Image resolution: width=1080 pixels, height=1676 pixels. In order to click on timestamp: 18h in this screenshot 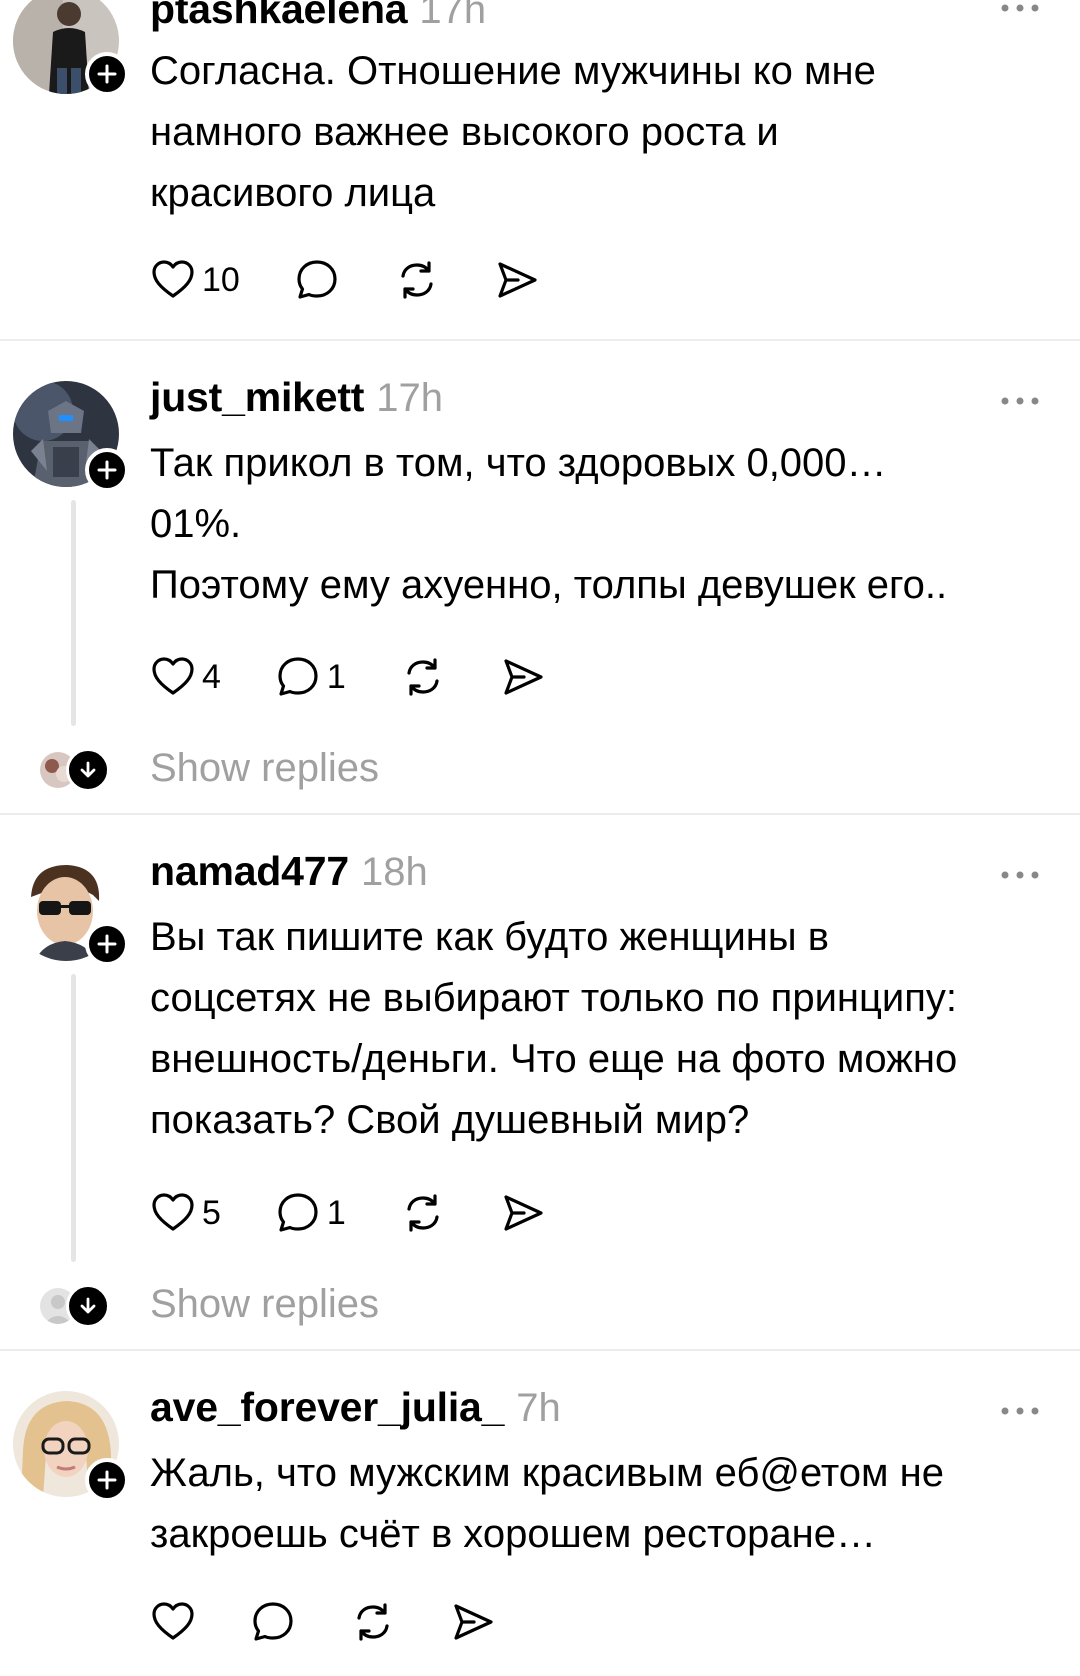, I will do `click(394, 872)`.